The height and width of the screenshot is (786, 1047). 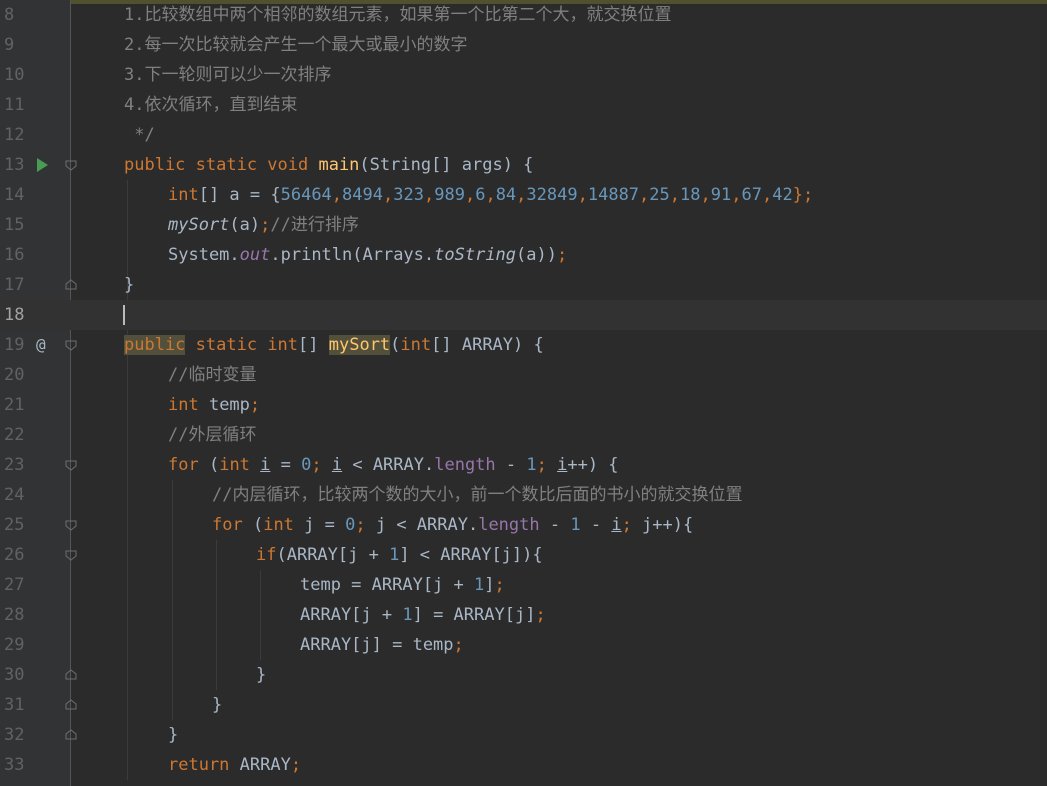 I want to click on code-text: public static void main(String[] args) {, so click(x=328, y=165).